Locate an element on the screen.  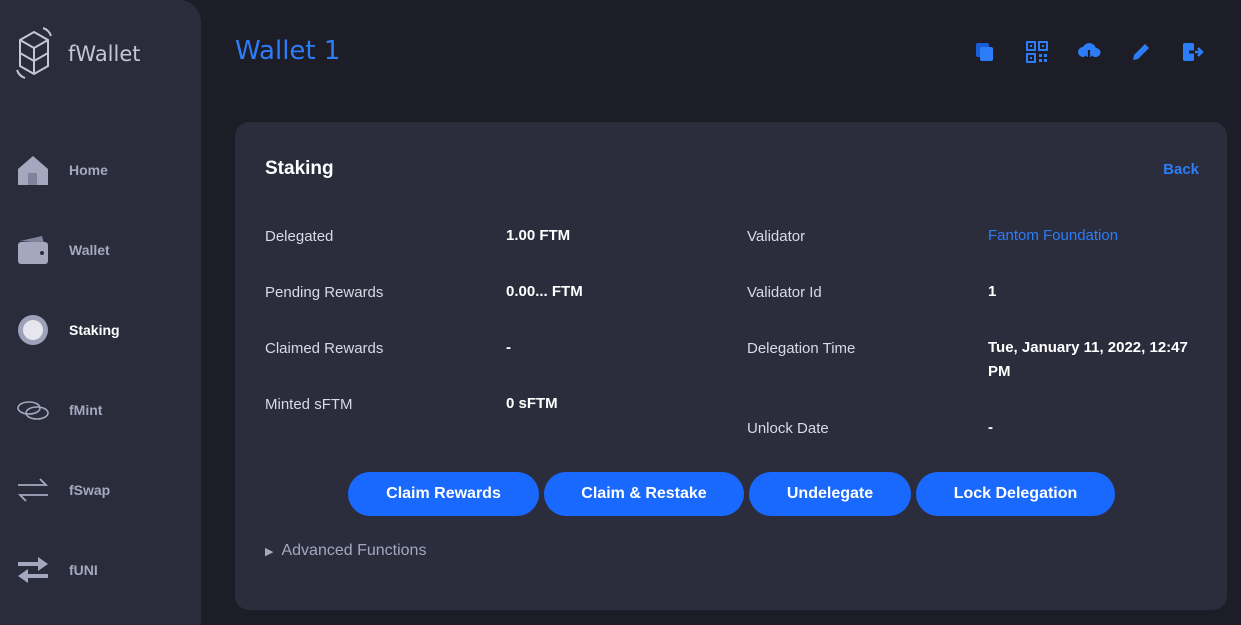
qr-code-icon is located at coordinates (1037, 52).